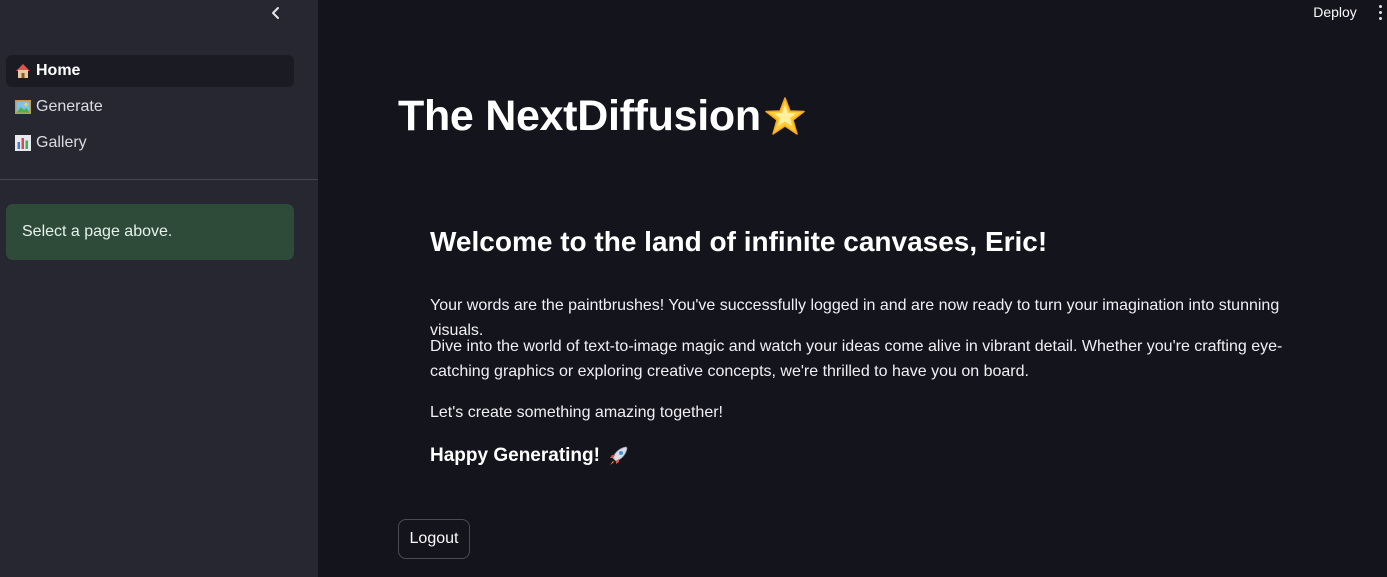 The width and height of the screenshot is (1387, 577). I want to click on info-alert-text: Select a page above., so click(97, 231).